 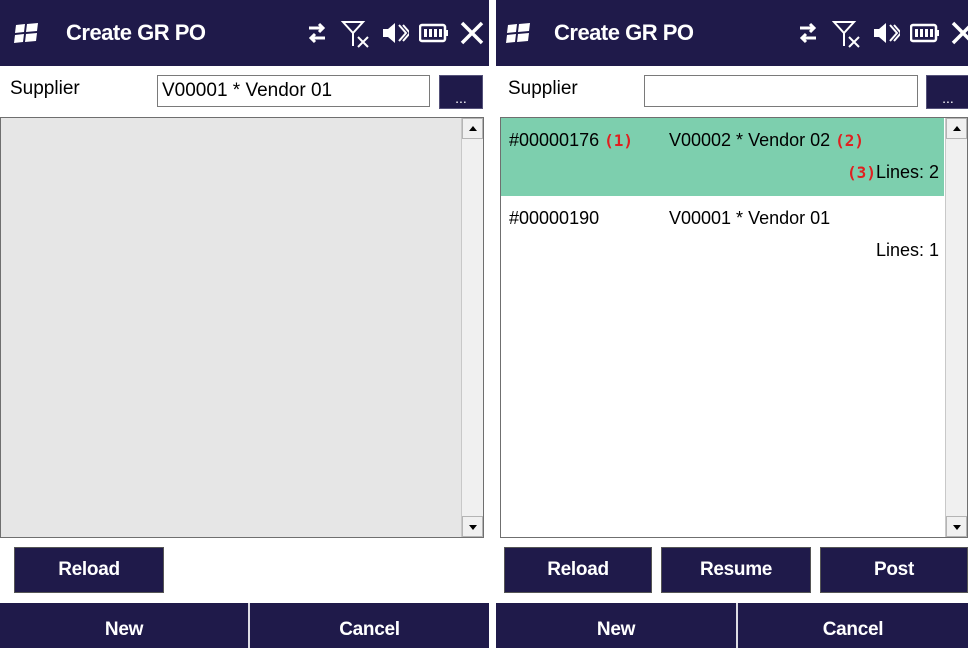 What do you see at coordinates (736, 570) in the screenshot?
I see `resume-button: Resume` at bounding box center [736, 570].